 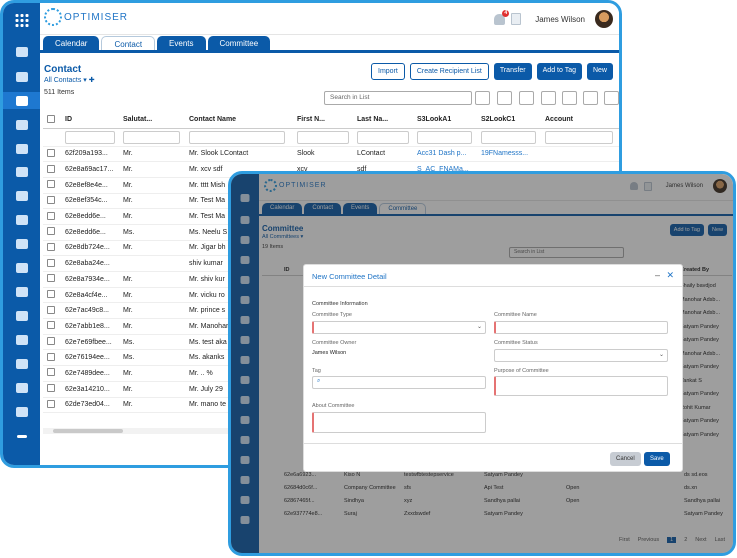 What do you see at coordinates (21, 196) in the screenshot?
I see `folder-icon` at bounding box center [21, 196].